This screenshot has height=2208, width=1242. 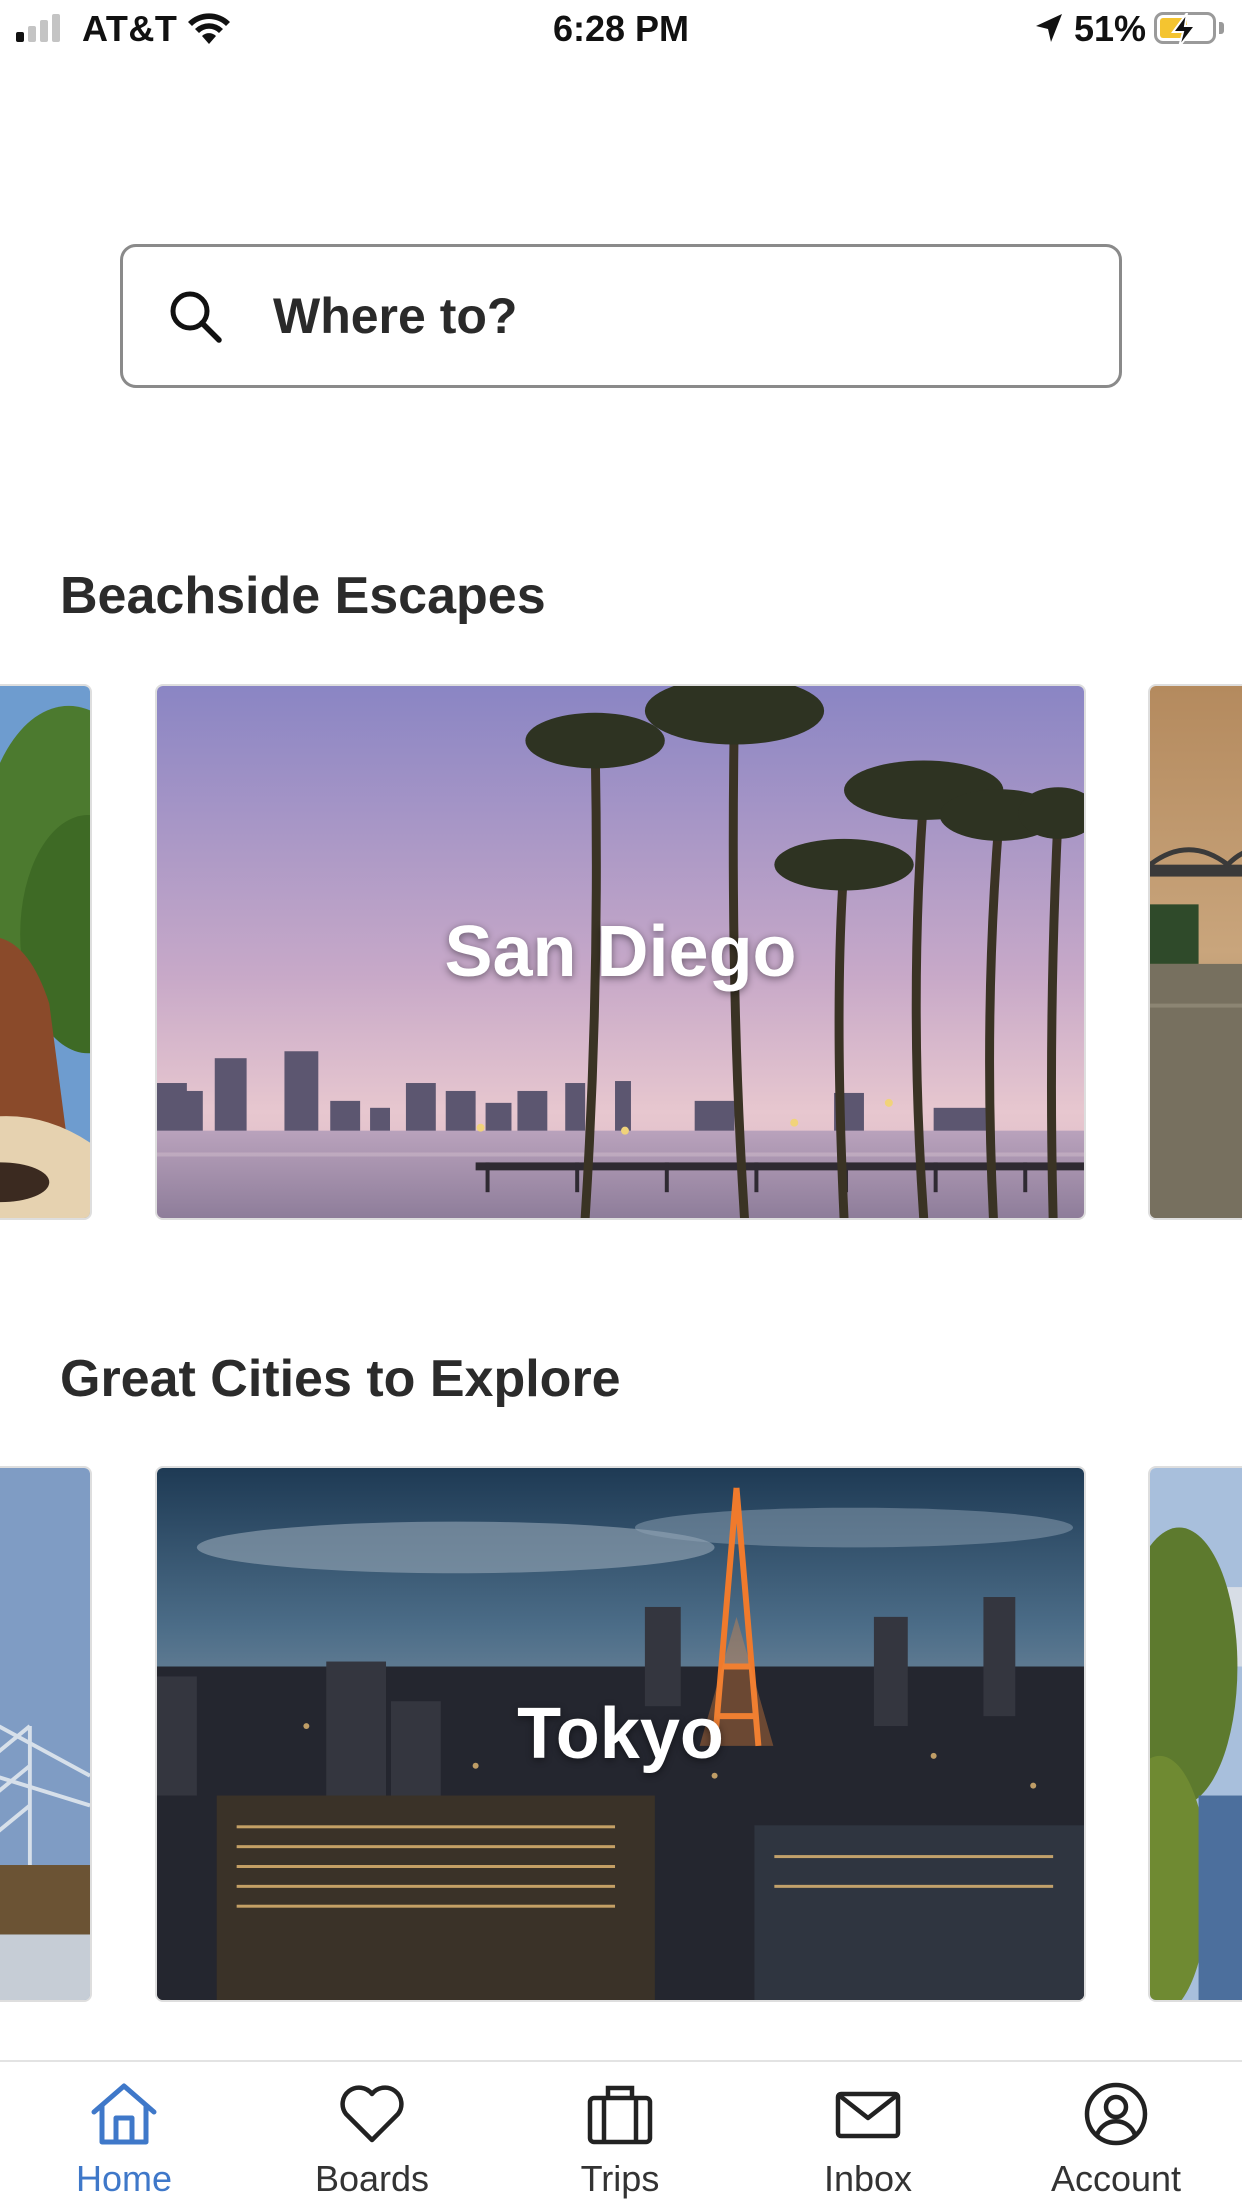 I want to click on tab-boards-label: Boards, so click(x=372, y=2178).